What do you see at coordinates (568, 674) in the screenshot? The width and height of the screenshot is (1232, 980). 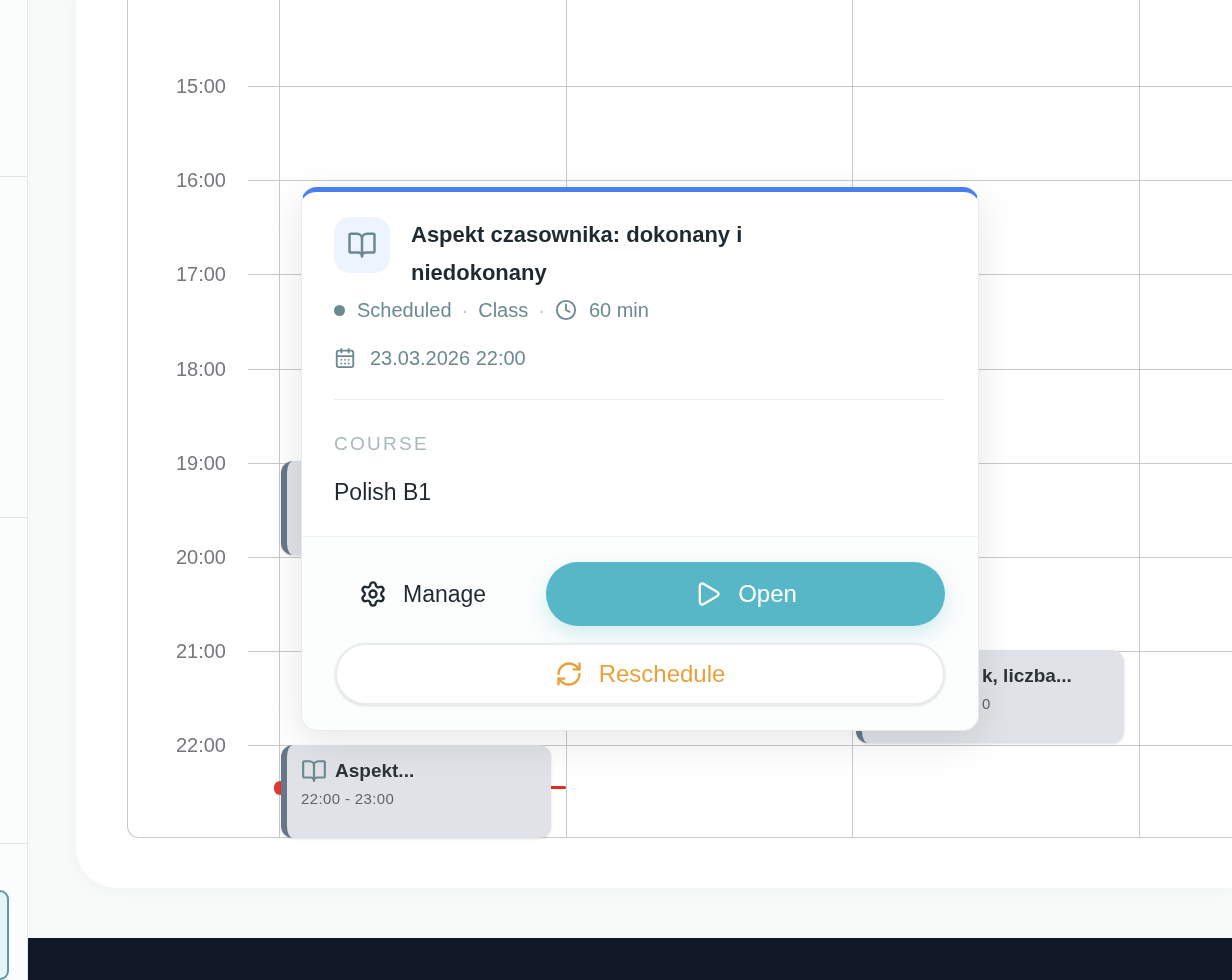 I see `refresh-icon` at bounding box center [568, 674].